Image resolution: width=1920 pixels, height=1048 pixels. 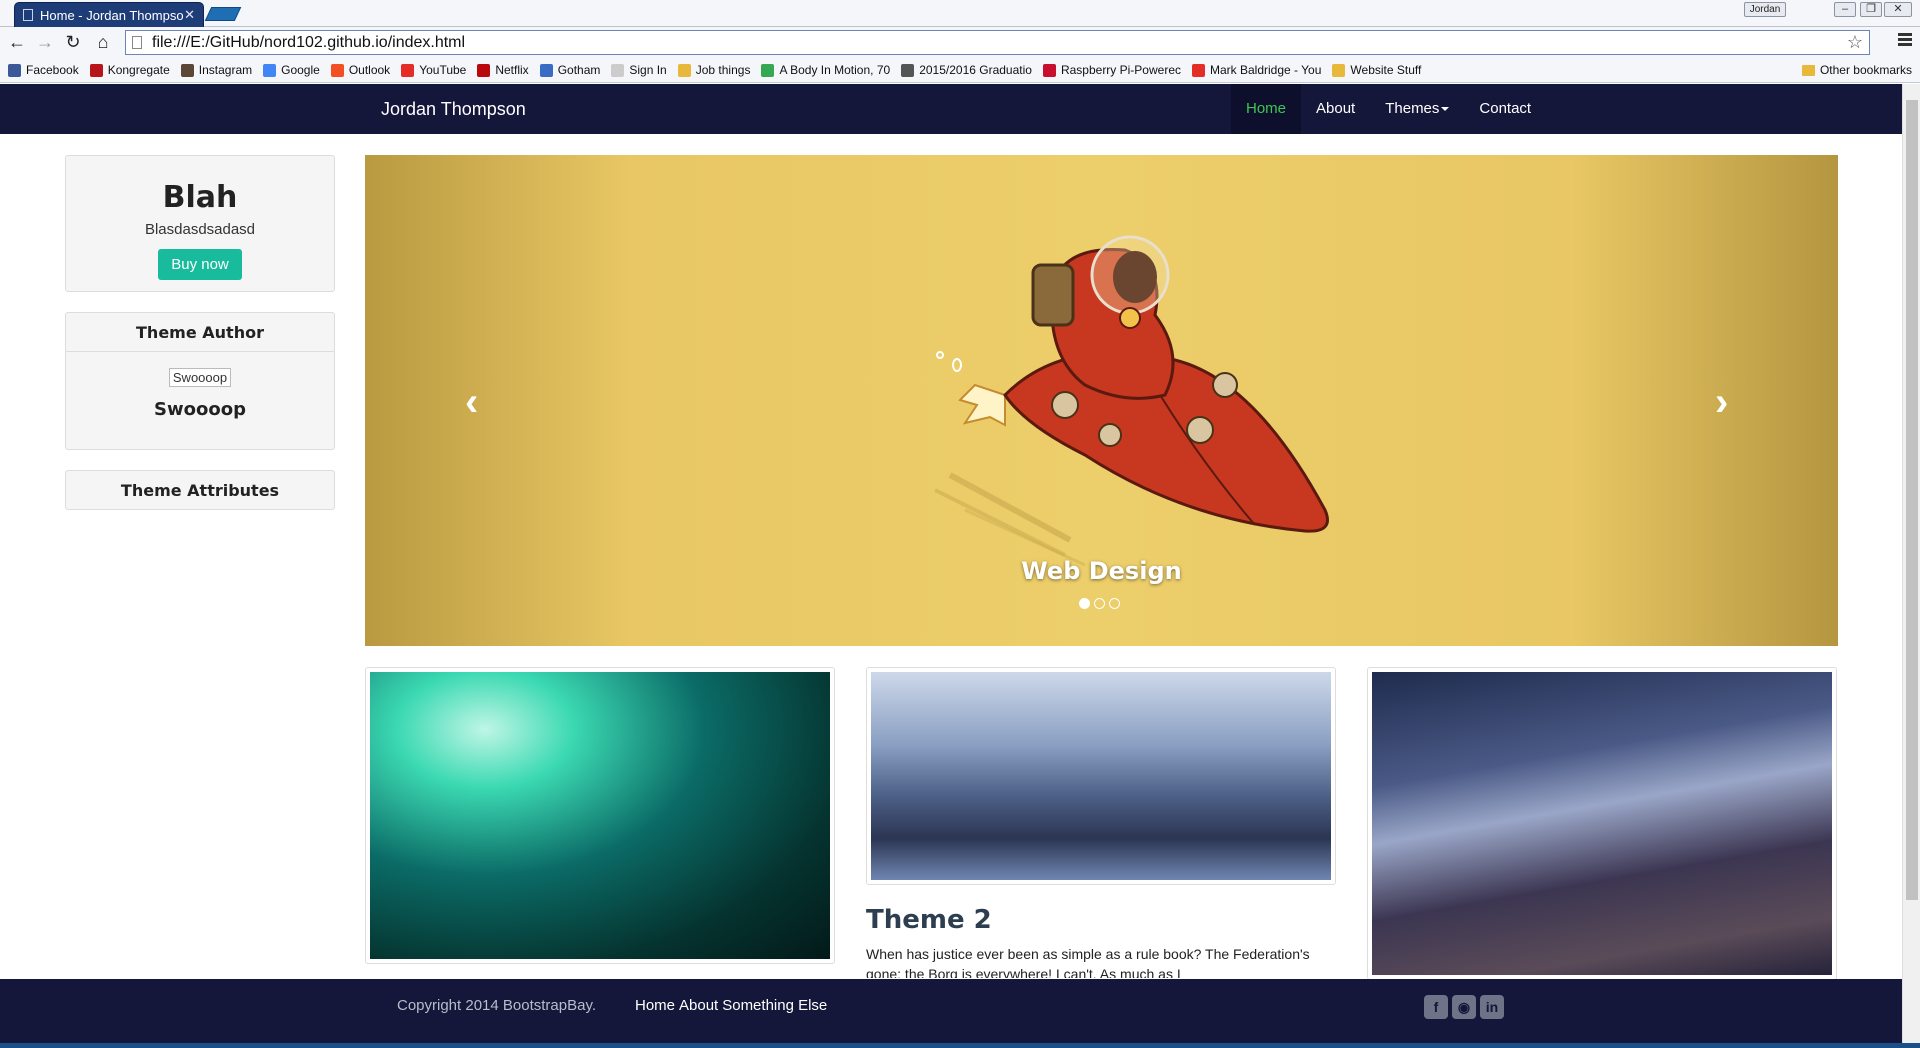 I want to click on bookmark-label: 2015/2016 Graduatio, so click(x=975, y=70).